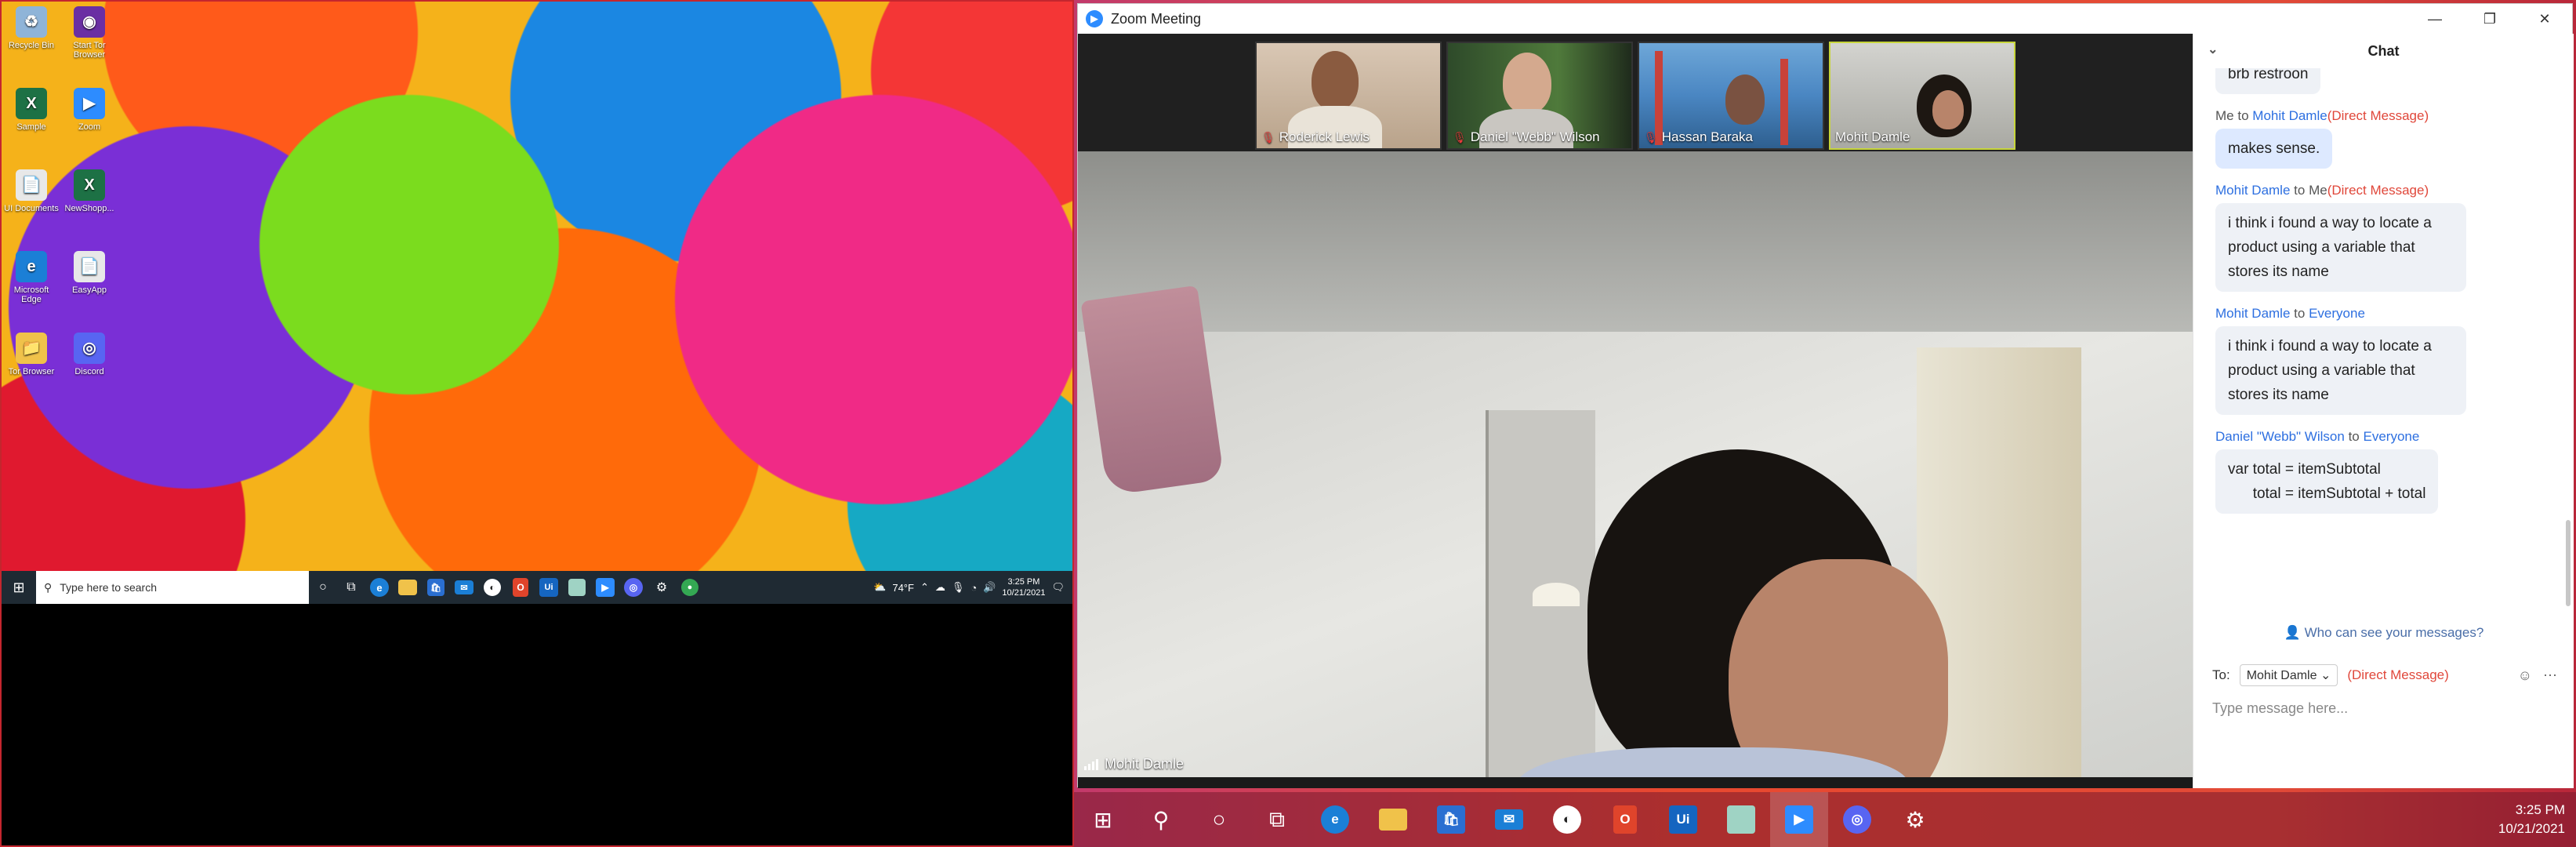 The height and width of the screenshot is (847, 2576). Describe the element at coordinates (2569, 563) in the screenshot. I see `chat-scrollbar` at that location.